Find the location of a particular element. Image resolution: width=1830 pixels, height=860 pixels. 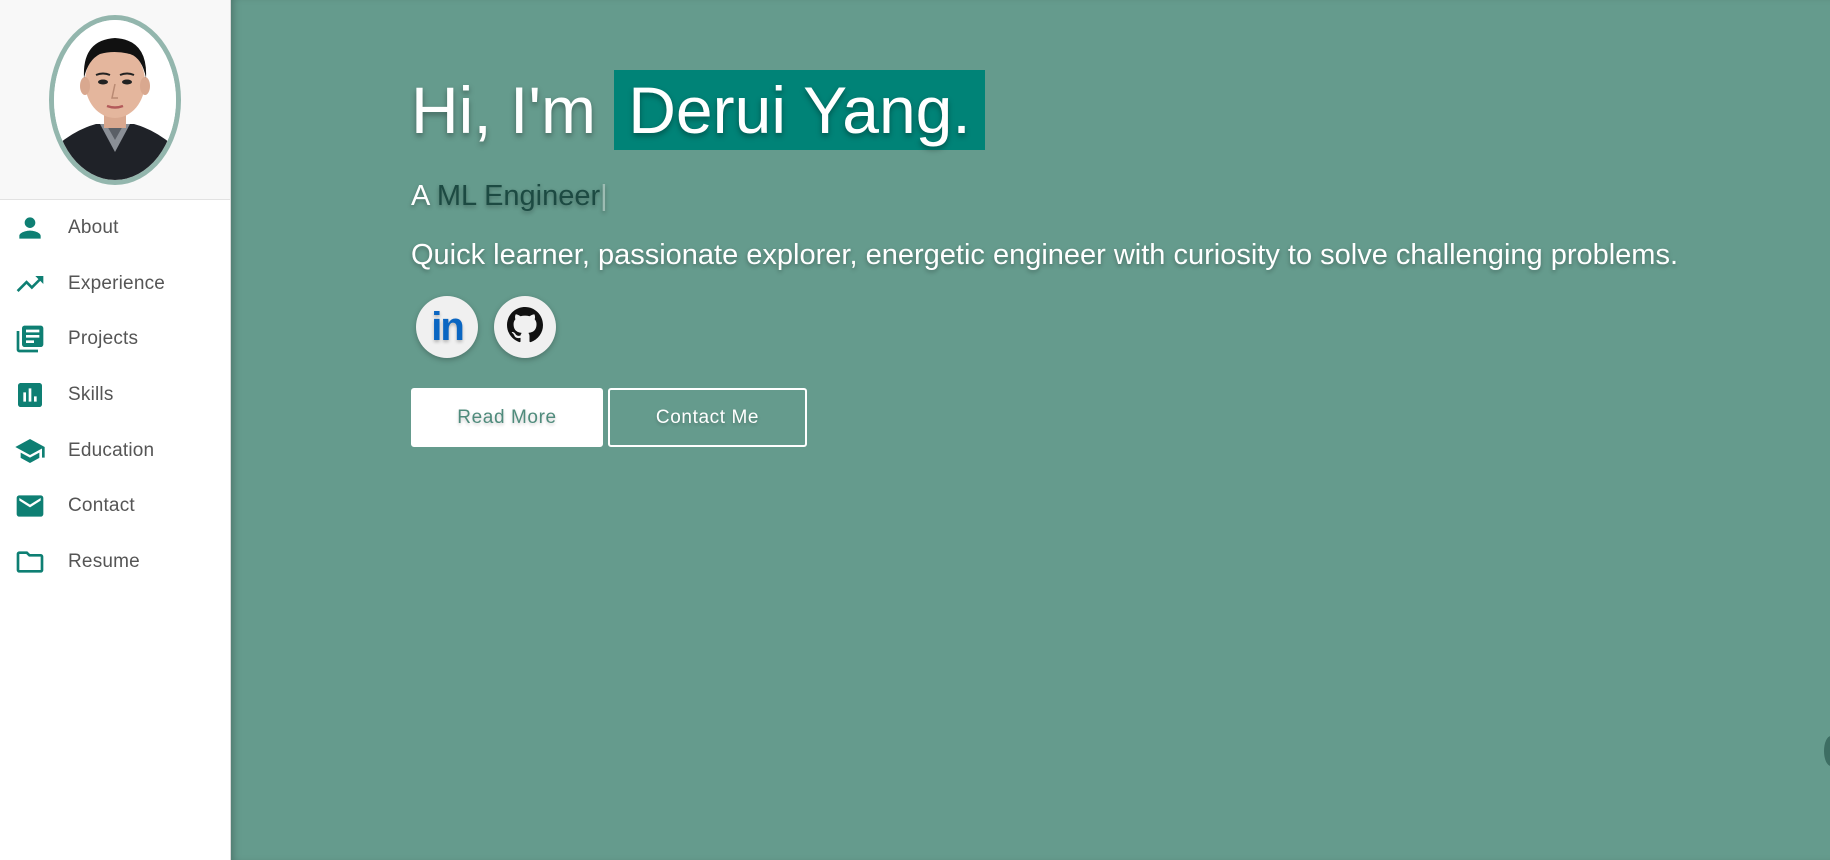

greeting-text: Hi, I'm is located at coordinates (513, 110).